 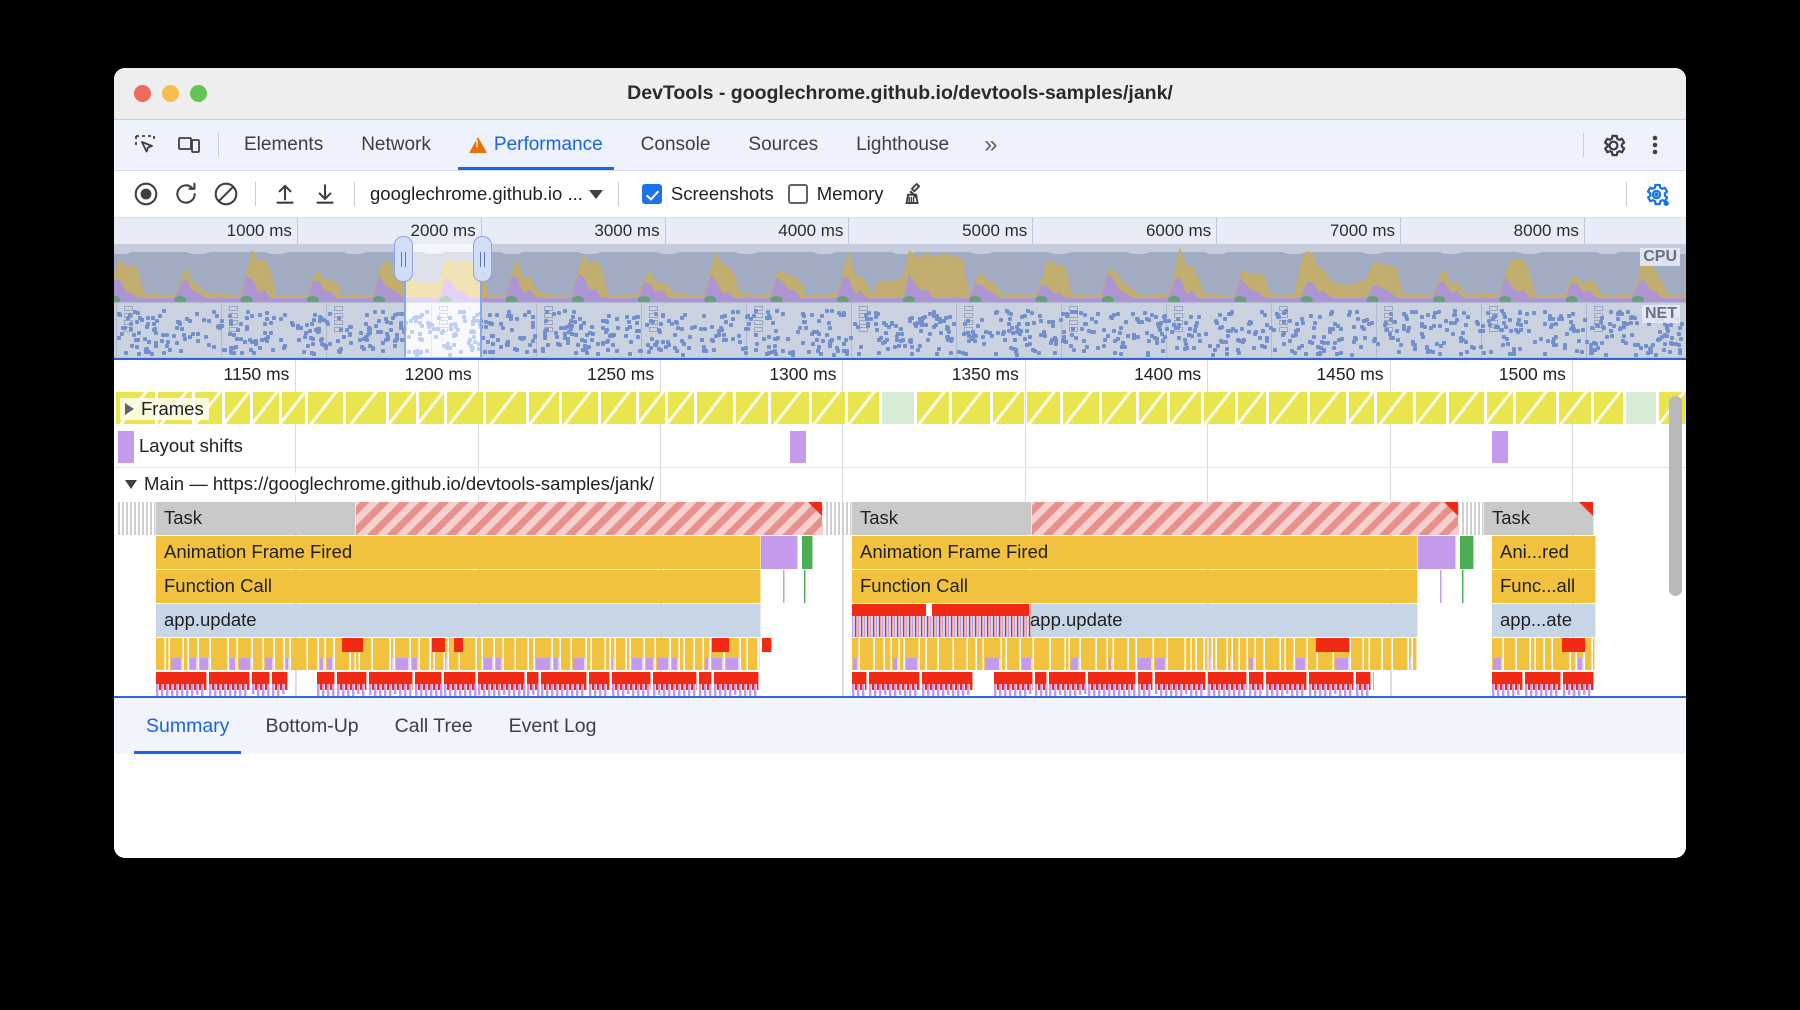 I want to click on layout-shift-marker, so click(x=1500, y=447).